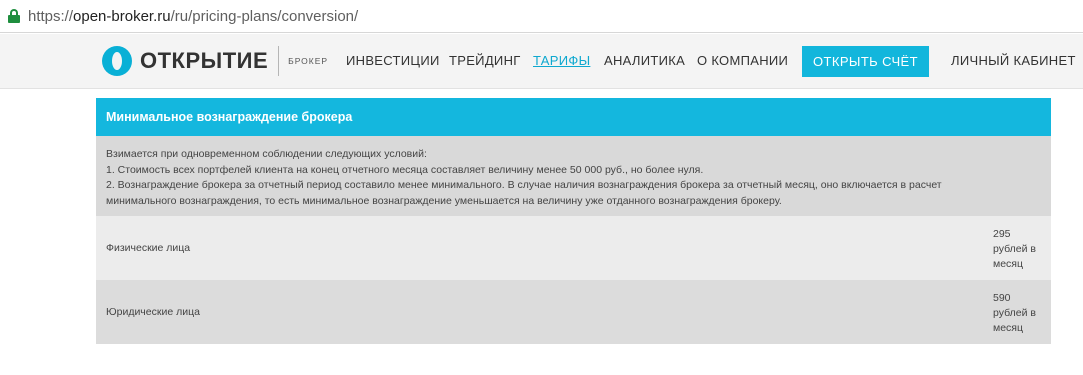 This screenshot has width=1083, height=375. What do you see at coordinates (14, 16) in the screenshot?
I see `lock-icon` at bounding box center [14, 16].